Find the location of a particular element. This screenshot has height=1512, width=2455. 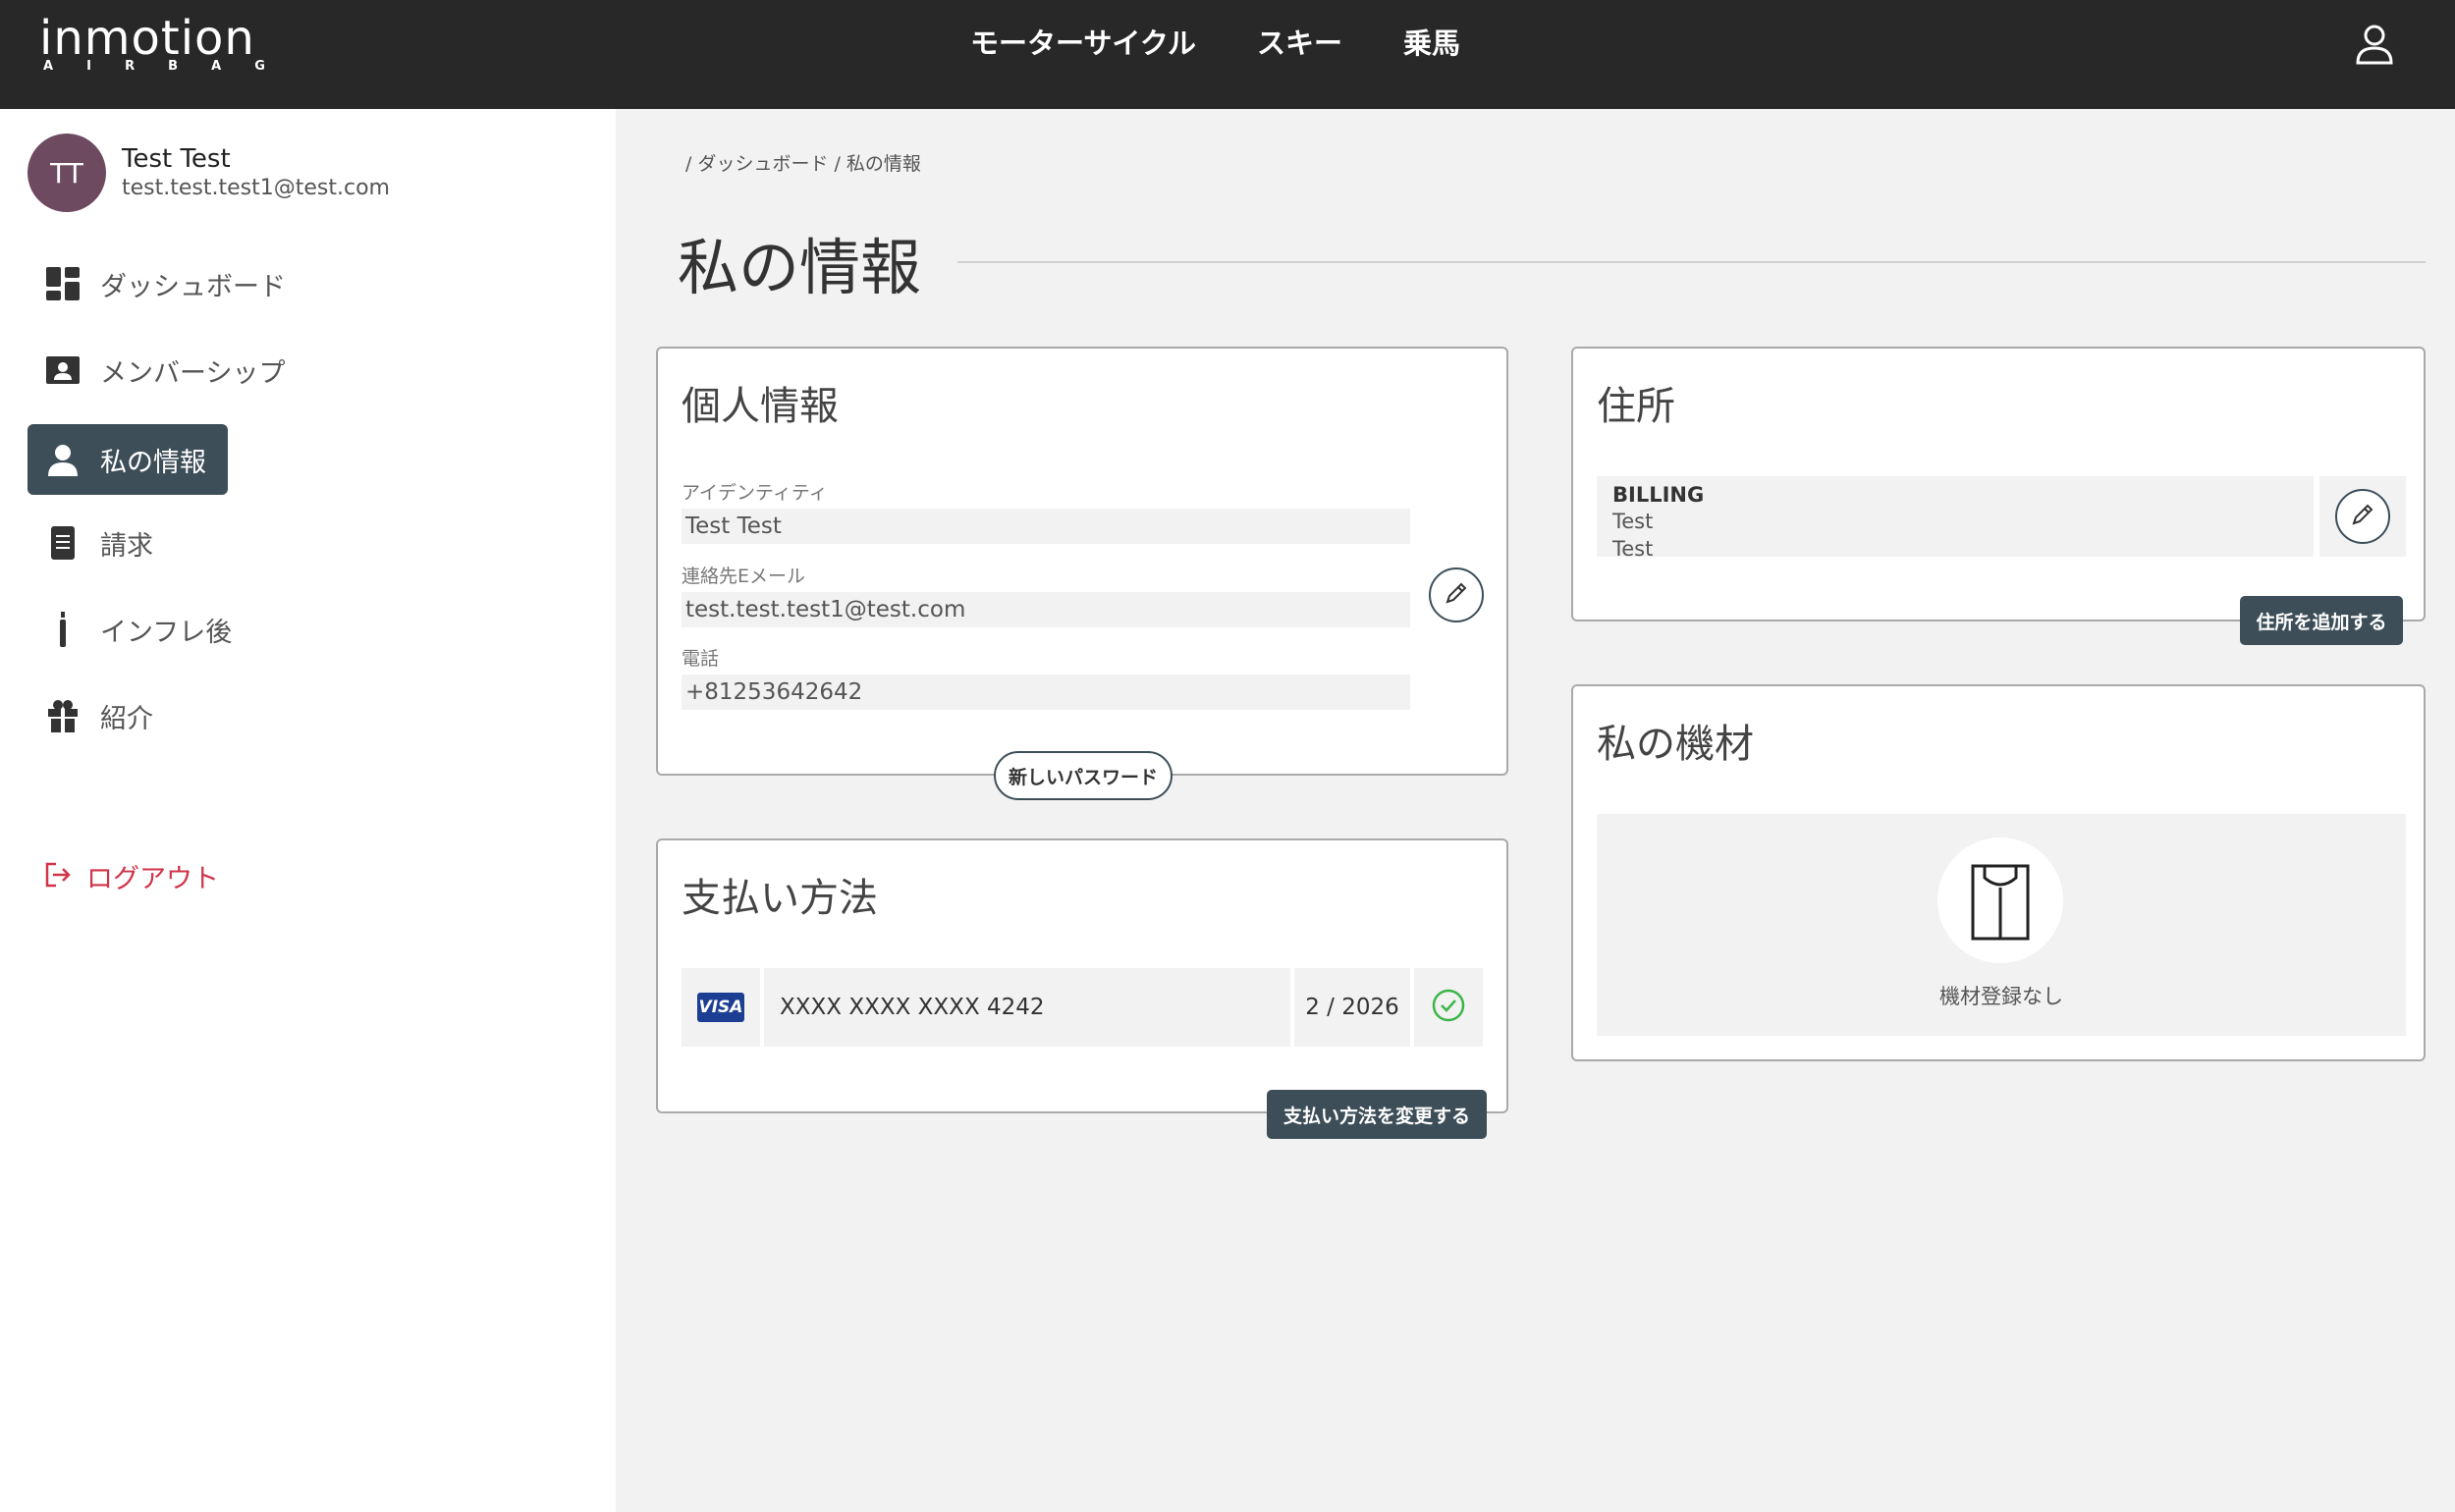

sidebar-item-post-inflation: インフレ後 is located at coordinates (184, 630).